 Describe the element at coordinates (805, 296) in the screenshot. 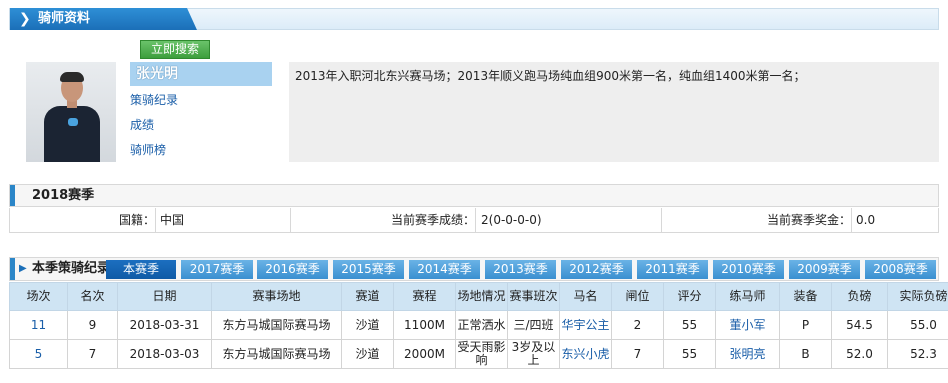

I see `column-header: 装备` at that location.